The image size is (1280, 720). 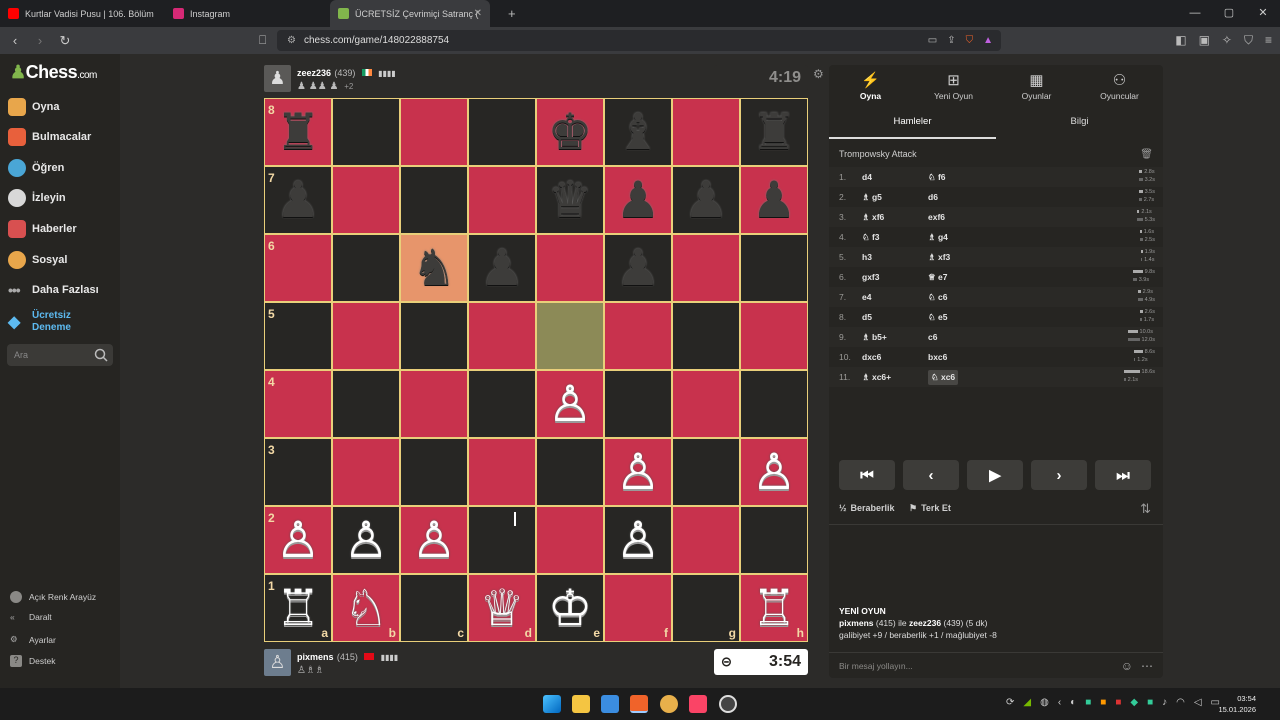 What do you see at coordinates (878, 154) in the screenshot?
I see `opening-name: Trompowsky Attack` at bounding box center [878, 154].